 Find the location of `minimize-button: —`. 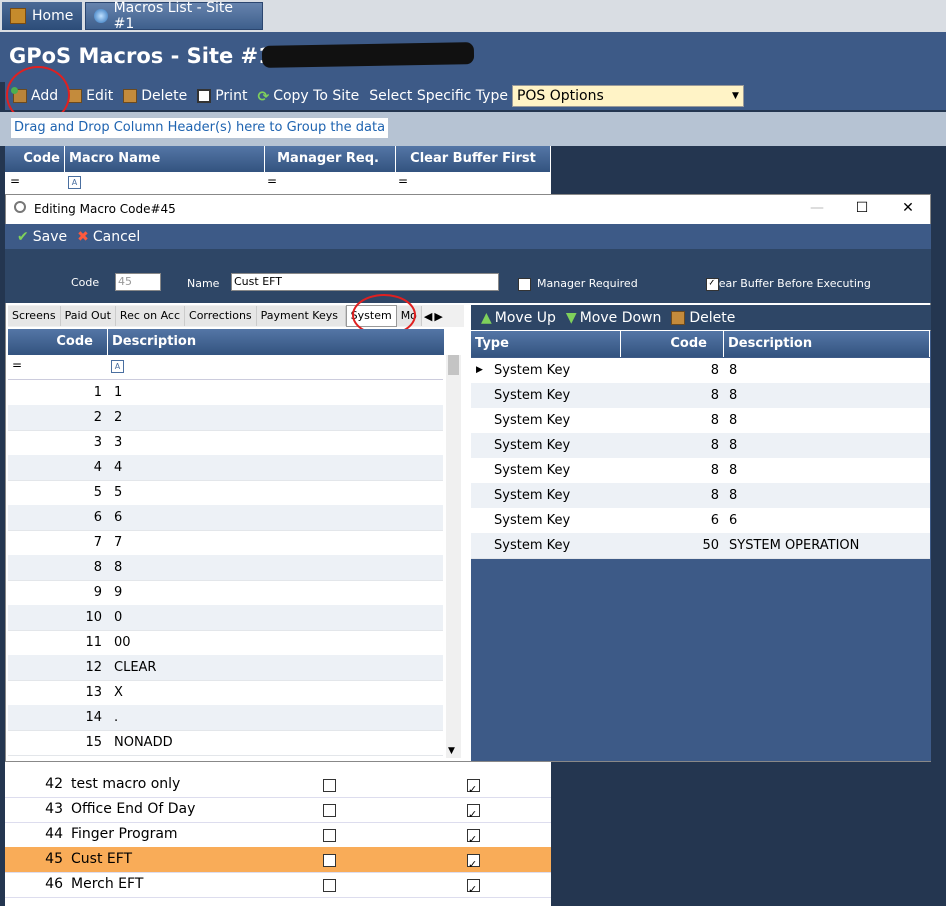

minimize-button: — is located at coordinates (817, 208).